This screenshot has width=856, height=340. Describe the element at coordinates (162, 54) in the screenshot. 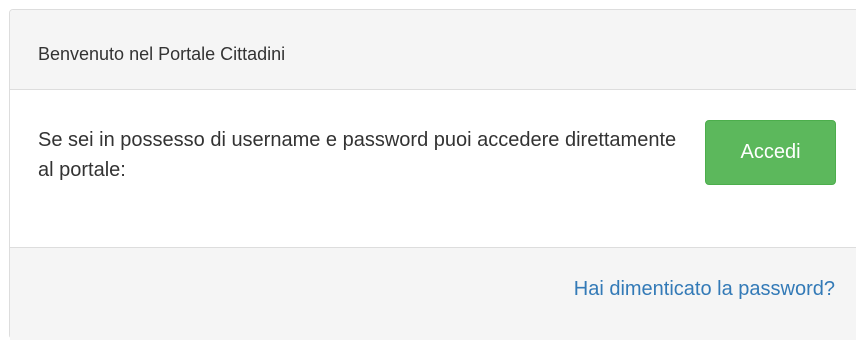

I see `panel-title: Benvenuto nel Portale Cittadini` at that location.